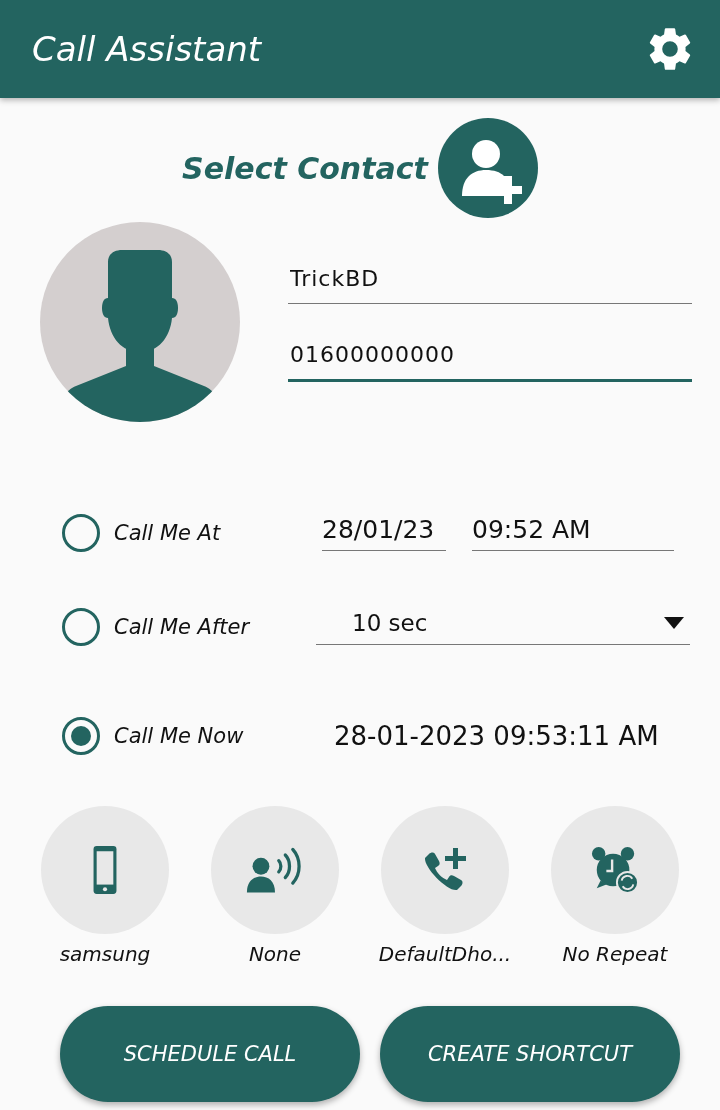 This screenshot has height=1110, width=720. I want to click on select-contact-label: Select Contact, so click(305, 168).